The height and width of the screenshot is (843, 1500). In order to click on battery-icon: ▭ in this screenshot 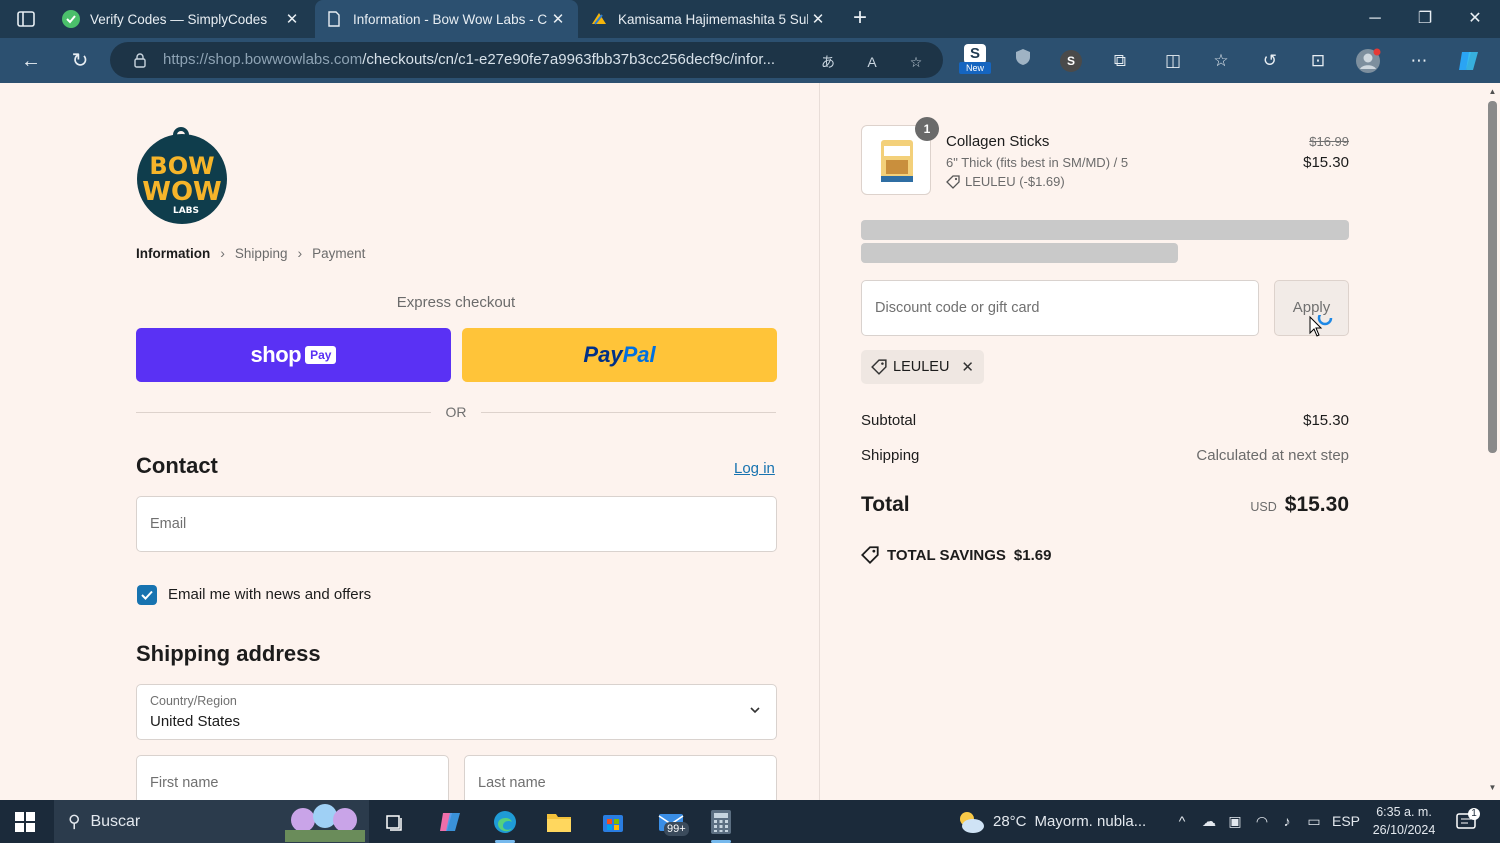, I will do `click(1314, 821)`.